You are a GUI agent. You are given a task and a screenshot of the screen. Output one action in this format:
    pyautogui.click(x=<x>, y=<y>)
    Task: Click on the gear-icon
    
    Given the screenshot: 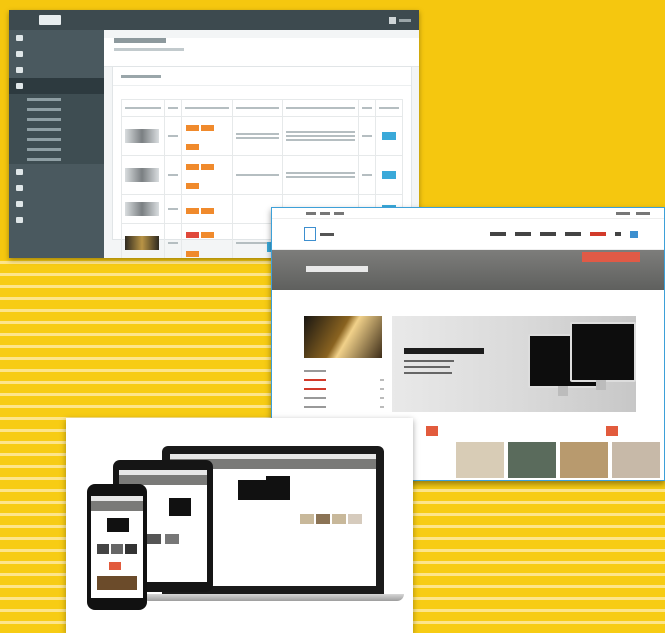 What is the action you would take?
    pyautogui.click(x=19, y=220)
    